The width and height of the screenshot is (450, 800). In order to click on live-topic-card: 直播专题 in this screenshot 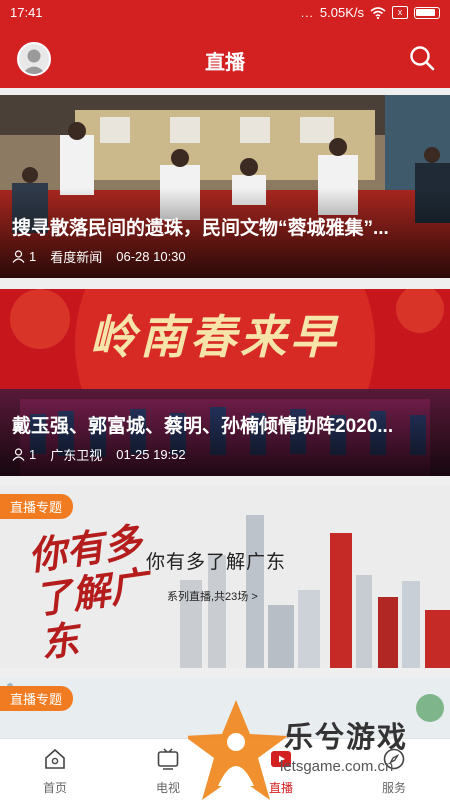, I will do `click(225, 708)`.